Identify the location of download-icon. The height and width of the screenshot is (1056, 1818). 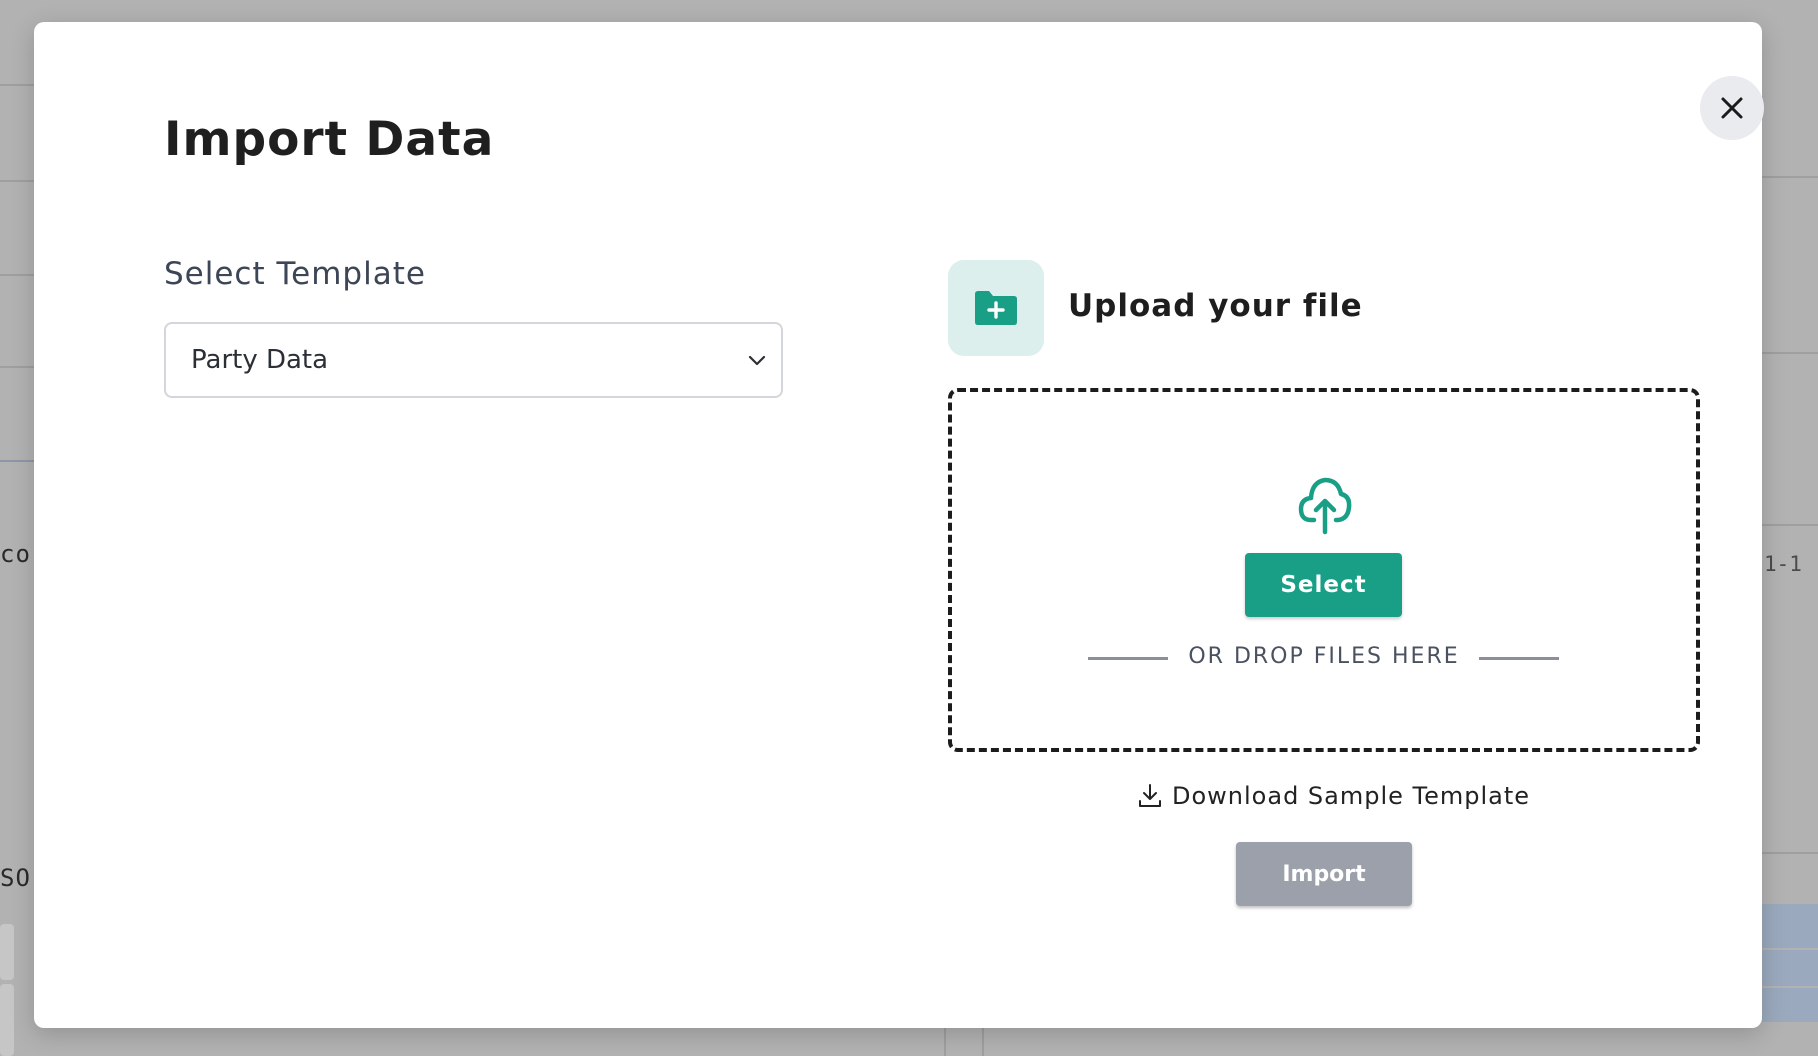
(1150, 795).